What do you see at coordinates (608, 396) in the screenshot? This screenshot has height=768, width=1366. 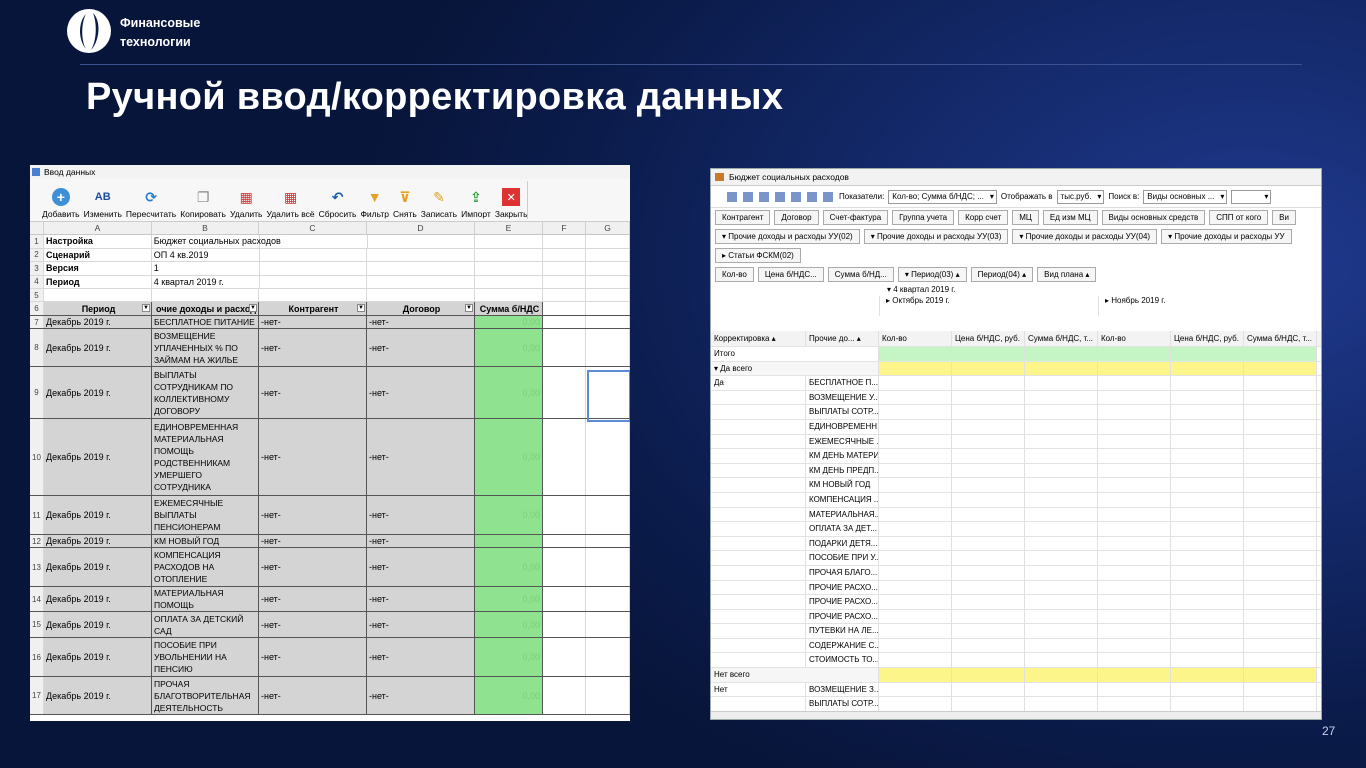 I see `selected-cell` at bounding box center [608, 396].